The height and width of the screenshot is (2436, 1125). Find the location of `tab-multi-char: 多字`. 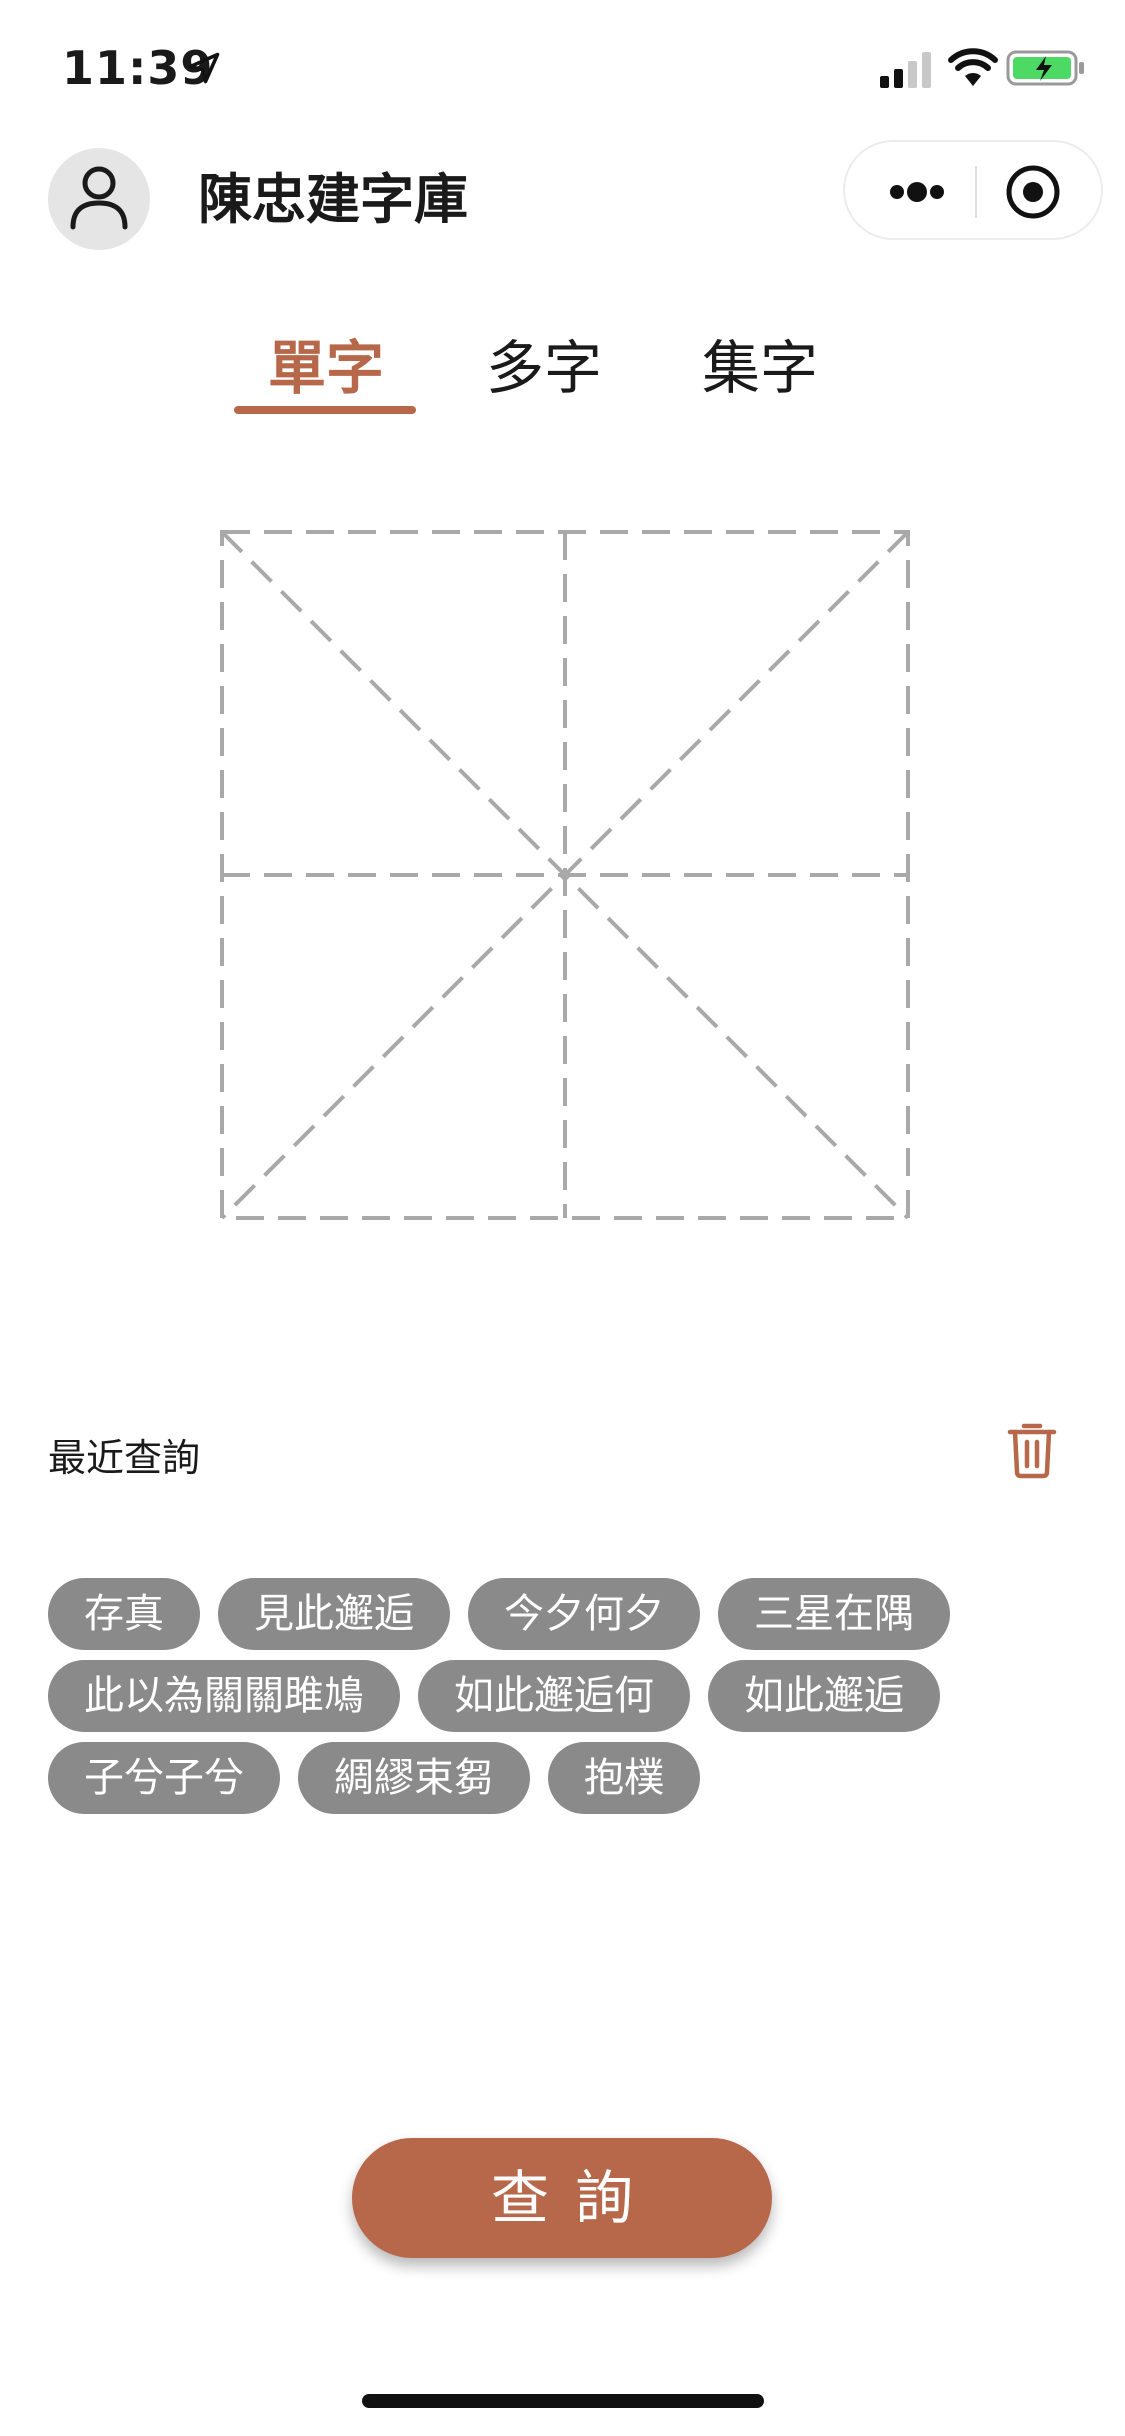

tab-multi-char: 多字 is located at coordinates (544, 368).